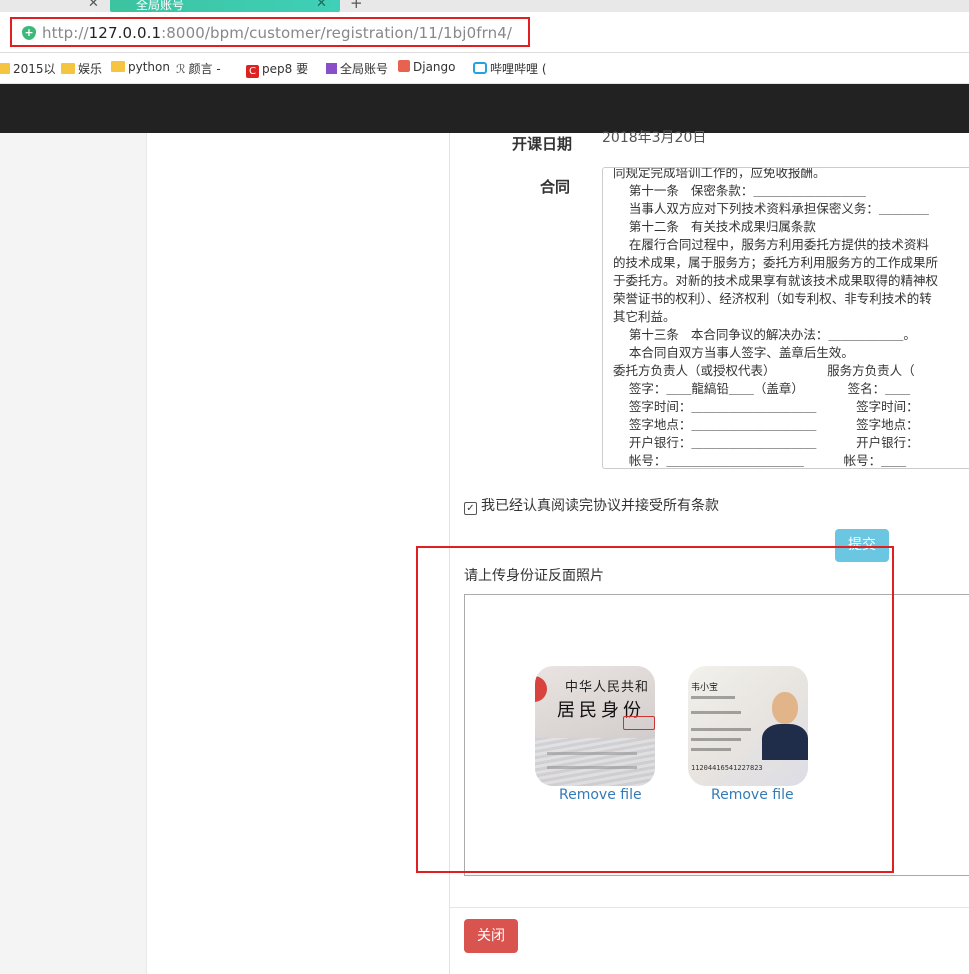 This screenshot has width=969, height=974. Describe the element at coordinates (771, 208) in the screenshot. I see `contract-line: 当事人双方应对下列技术资料承担保密义务：＿＿＿＿` at that location.